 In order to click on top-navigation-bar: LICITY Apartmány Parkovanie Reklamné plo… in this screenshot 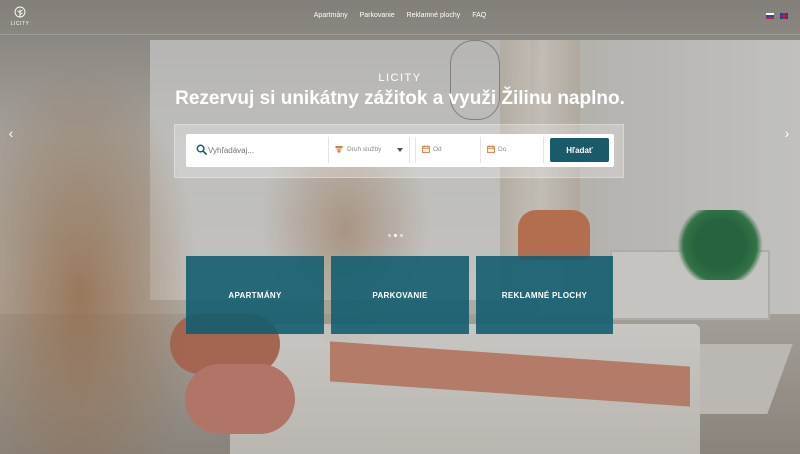, I will do `click(400, 17)`.